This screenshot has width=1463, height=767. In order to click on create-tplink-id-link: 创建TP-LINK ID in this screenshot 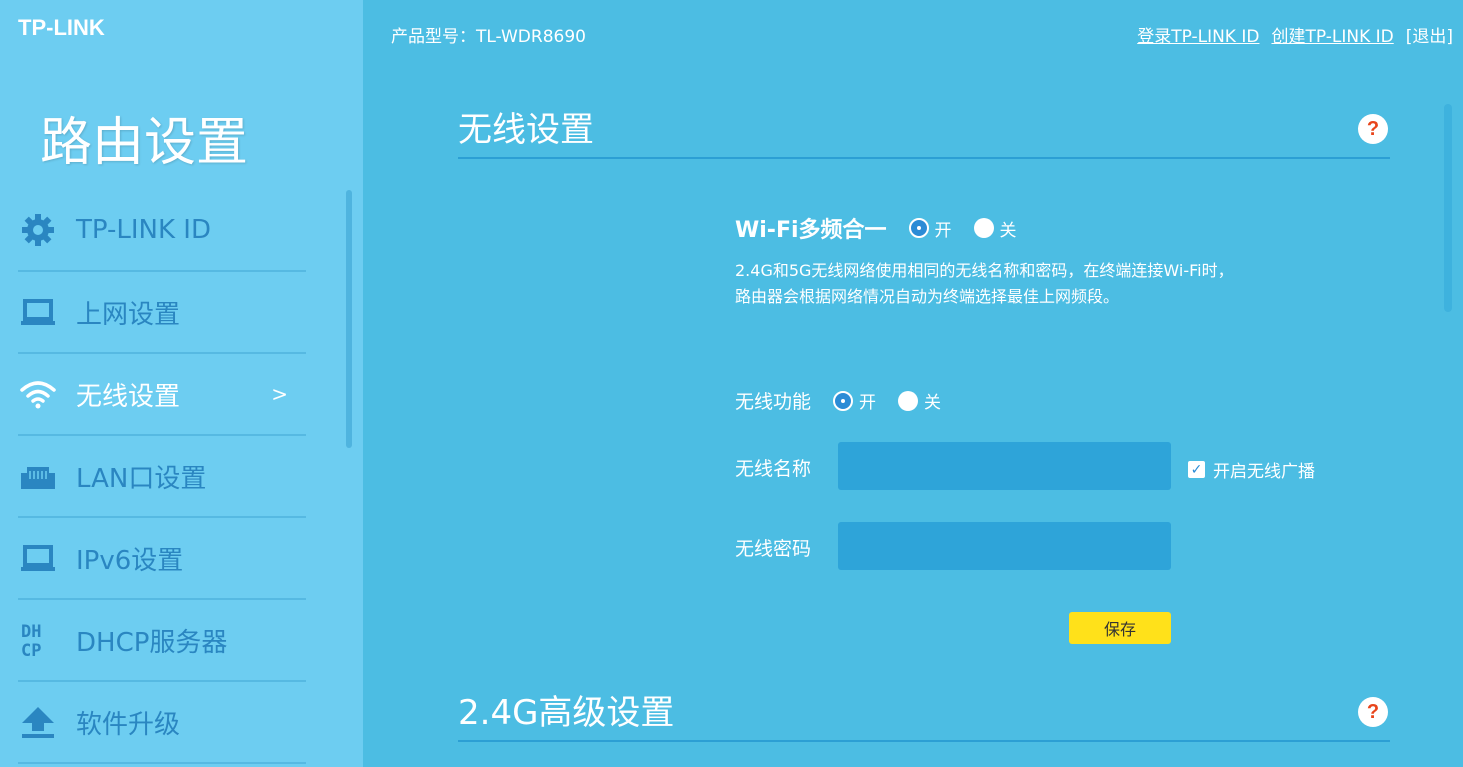, I will do `click(1332, 34)`.